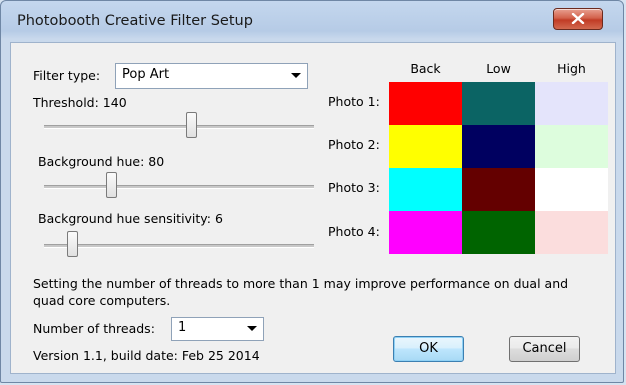 This screenshot has height=385, width=626. I want to click on close-button, so click(578, 19).